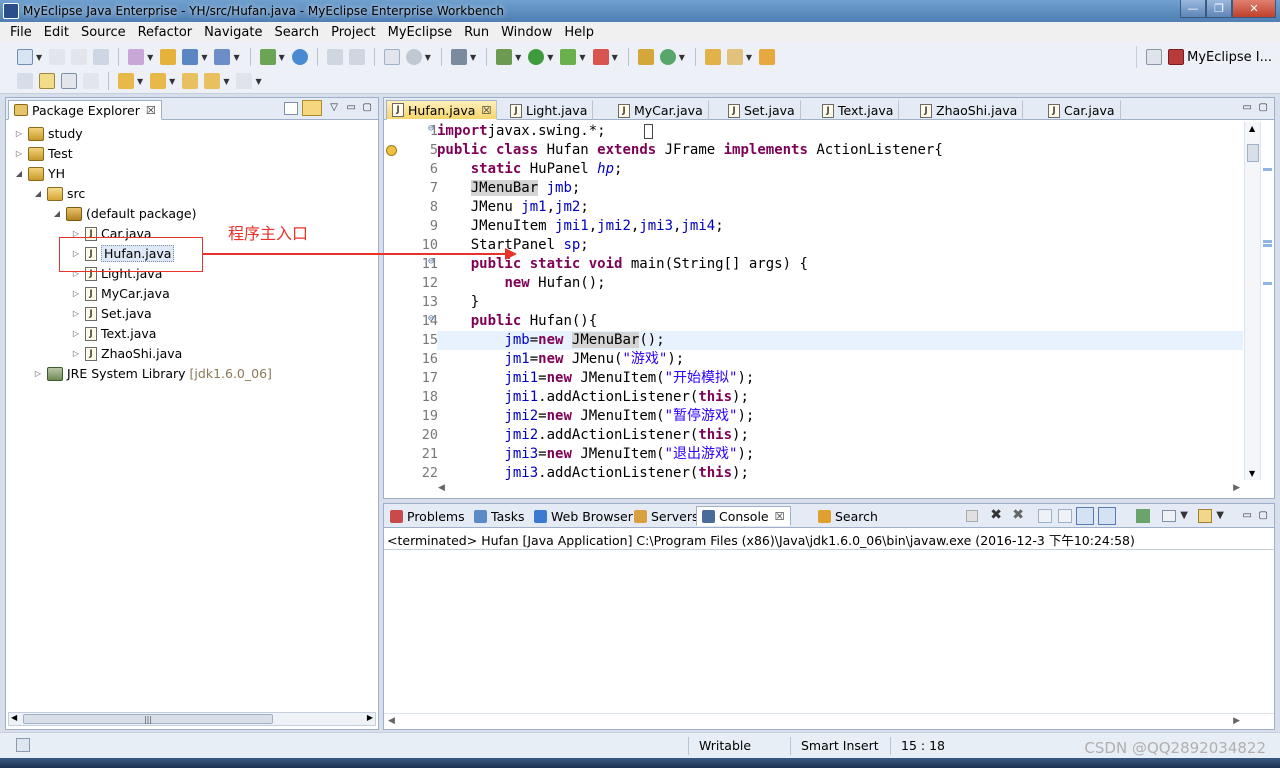 Image resolution: width=1280 pixels, height=768 pixels. What do you see at coordinates (39, 173) in the screenshot?
I see `tree-item: ◢ YH` at bounding box center [39, 173].